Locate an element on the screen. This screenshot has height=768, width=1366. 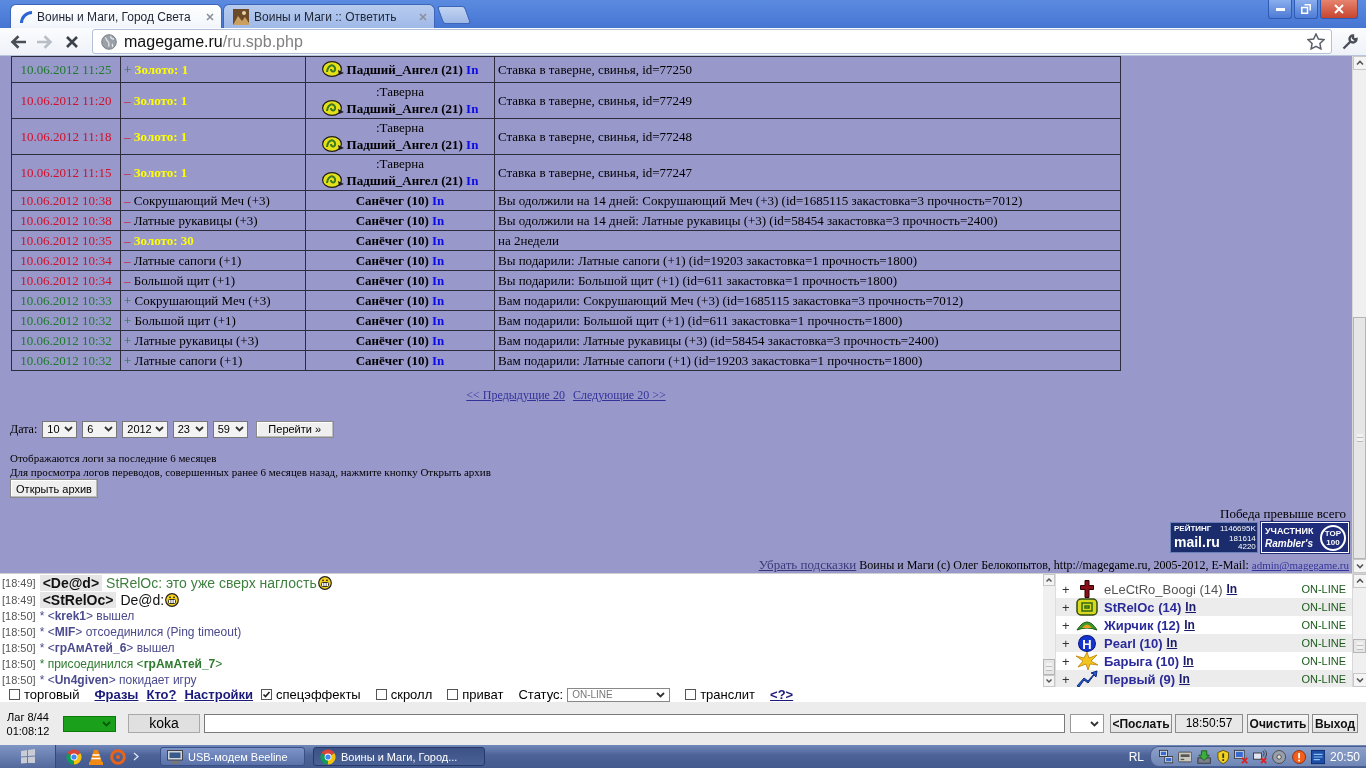
dropdown: 2012 is located at coordinates (145, 429).